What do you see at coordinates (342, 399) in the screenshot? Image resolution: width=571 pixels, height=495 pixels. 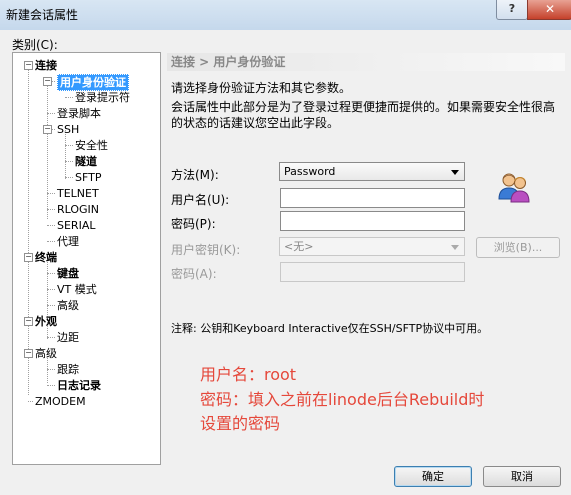 I see `annotation-line: 密码：填入之前在linode后台Rebuild时` at bounding box center [342, 399].